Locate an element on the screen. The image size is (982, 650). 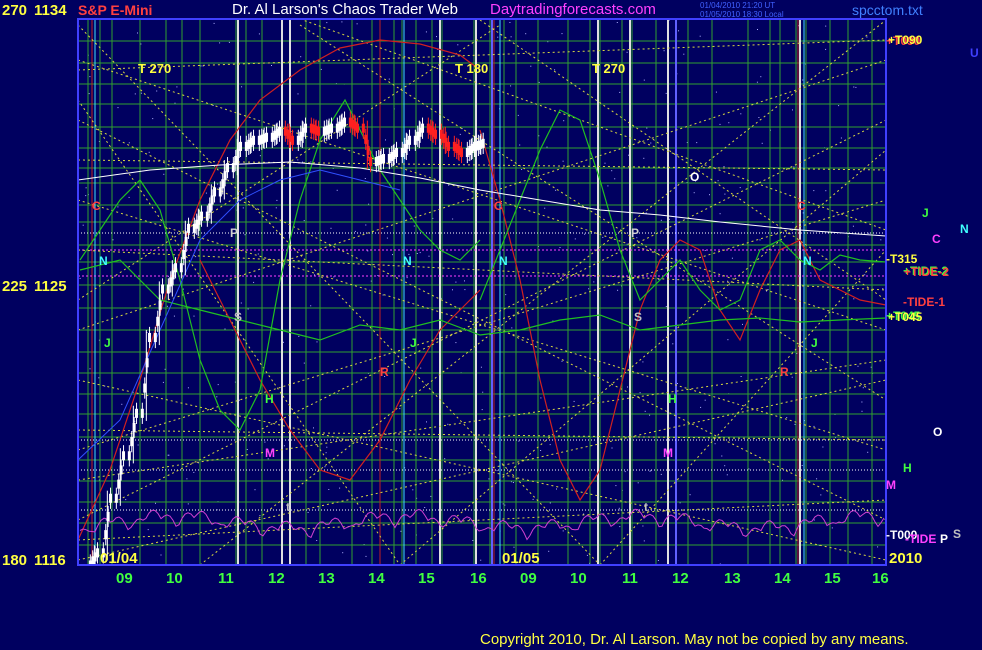
mid-scale-label: 225 is located at coordinates (15, 286).